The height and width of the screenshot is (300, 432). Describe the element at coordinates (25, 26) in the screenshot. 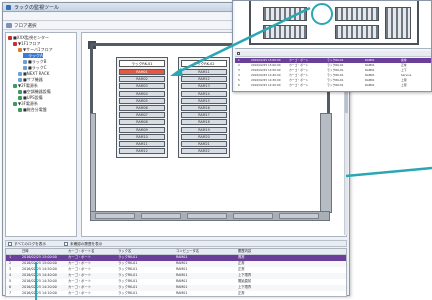

I see `floor-select-label: フロア選択` at that location.